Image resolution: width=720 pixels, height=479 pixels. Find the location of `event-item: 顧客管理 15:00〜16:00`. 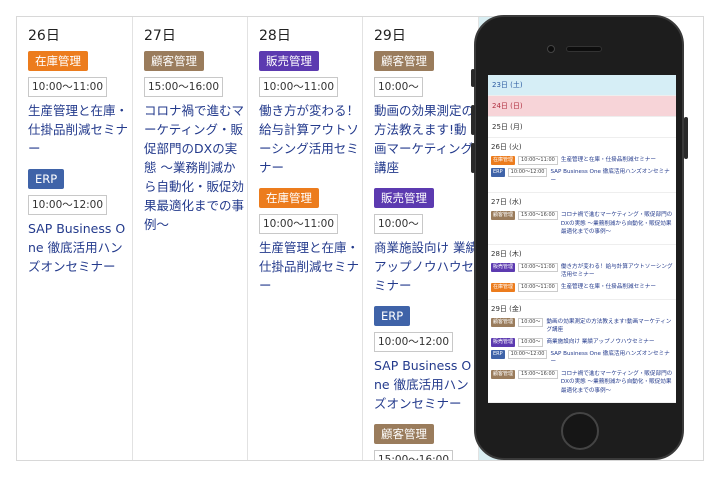

event-item: 顧客管理 15:00〜16:00 is located at coordinates (426, 441).